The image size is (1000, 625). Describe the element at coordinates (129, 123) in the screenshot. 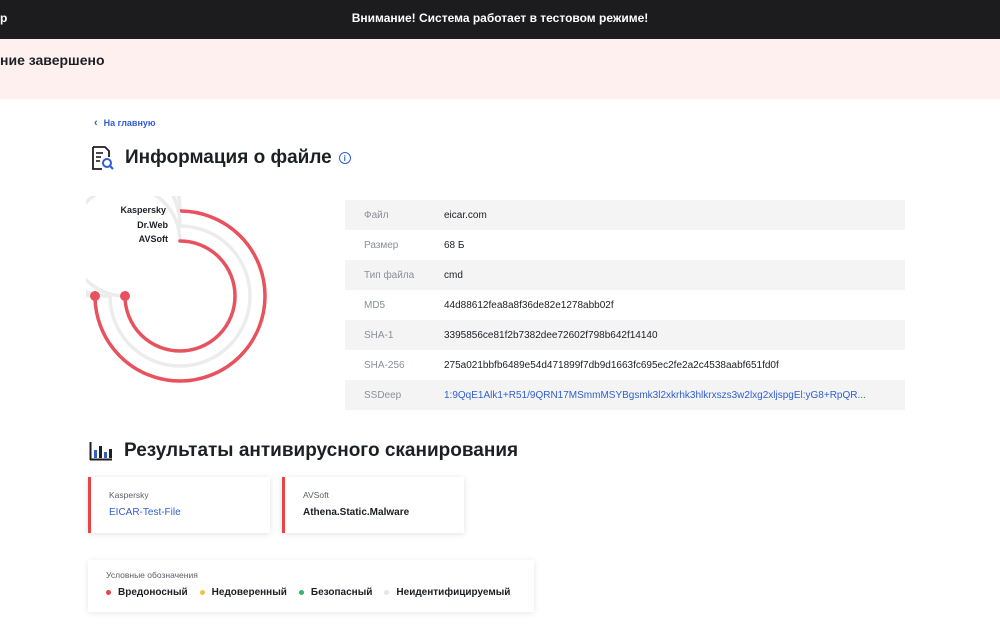

I see `back-link-label: На главную` at that location.